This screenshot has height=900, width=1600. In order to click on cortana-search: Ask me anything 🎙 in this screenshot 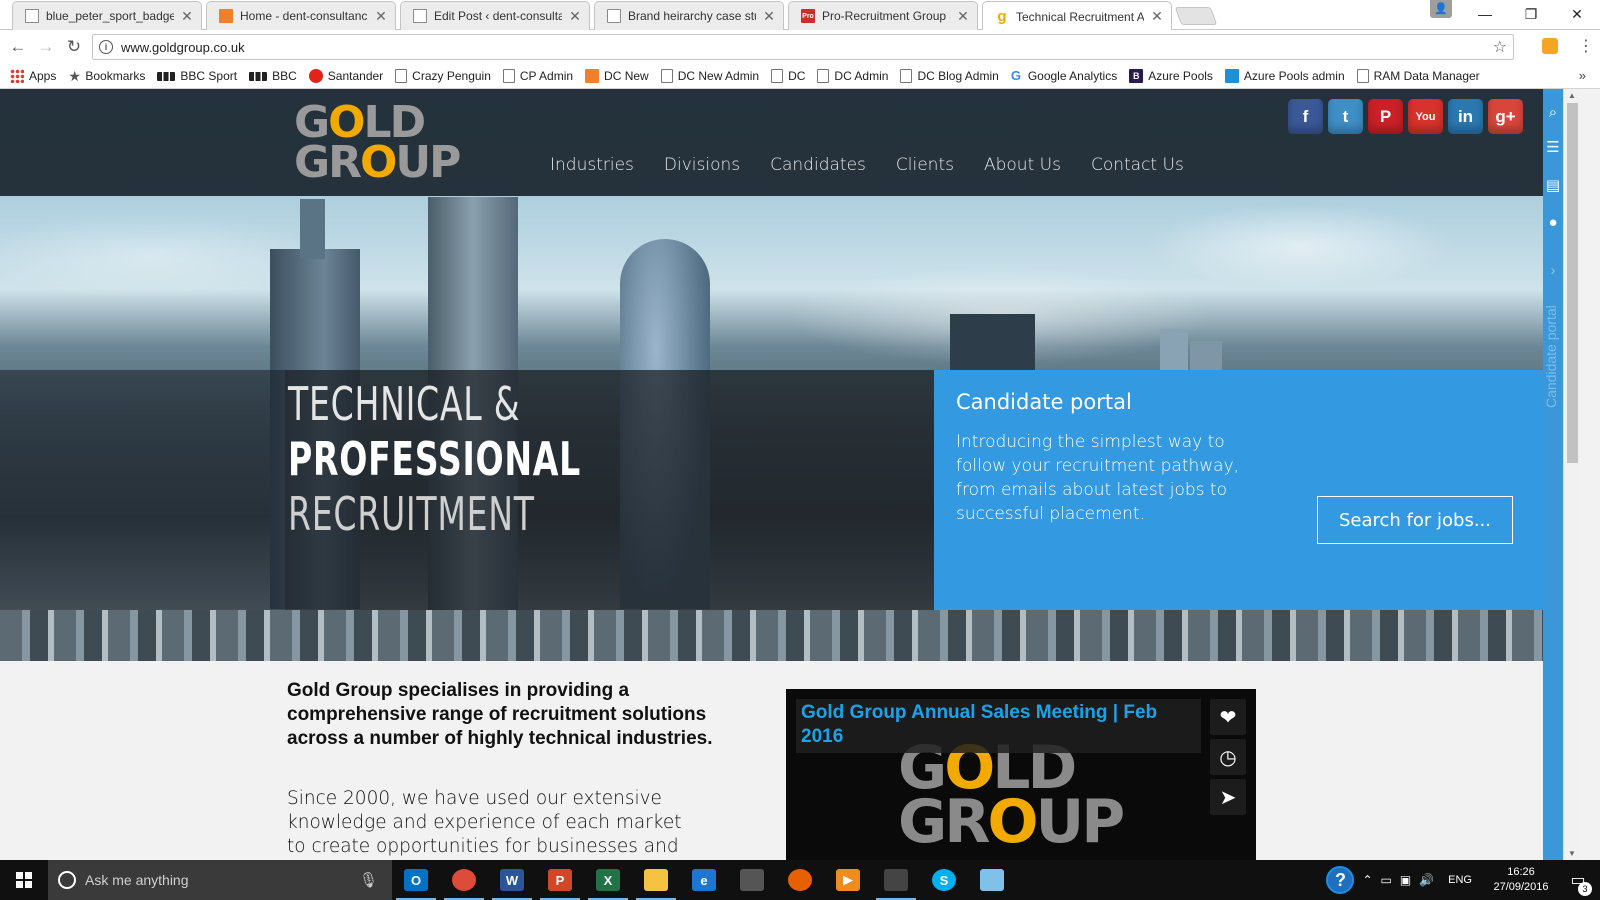, I will do `click(220, 880)`.